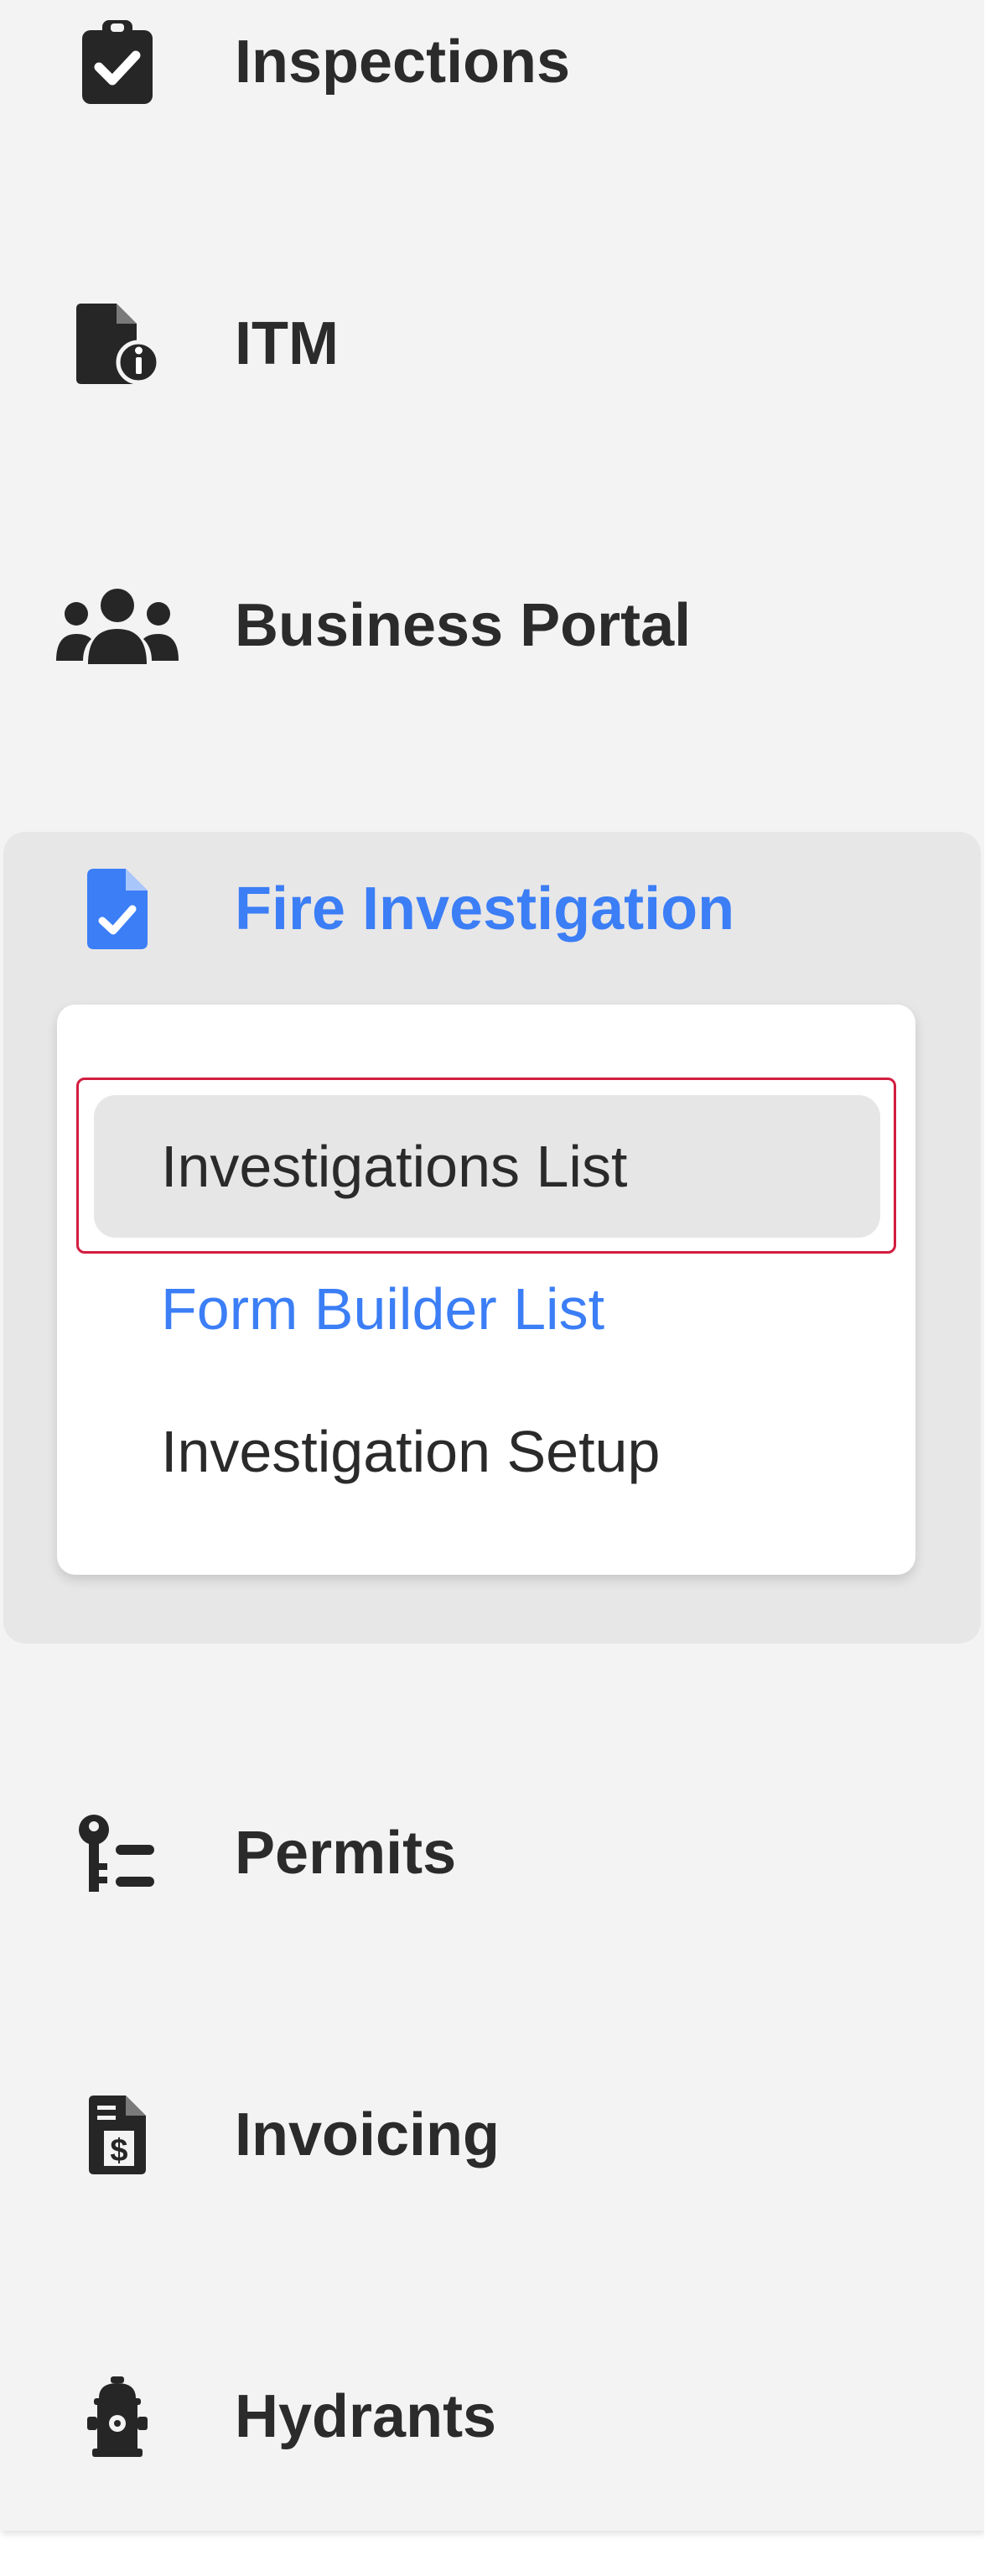 Image resolution: width=1006 pixels, height=2576 pixels. What do you see at coordinates (366, 2416) in the screenshot?
I see `sidebar-item-label: Hydrants` at bounding box center [366, 2416].